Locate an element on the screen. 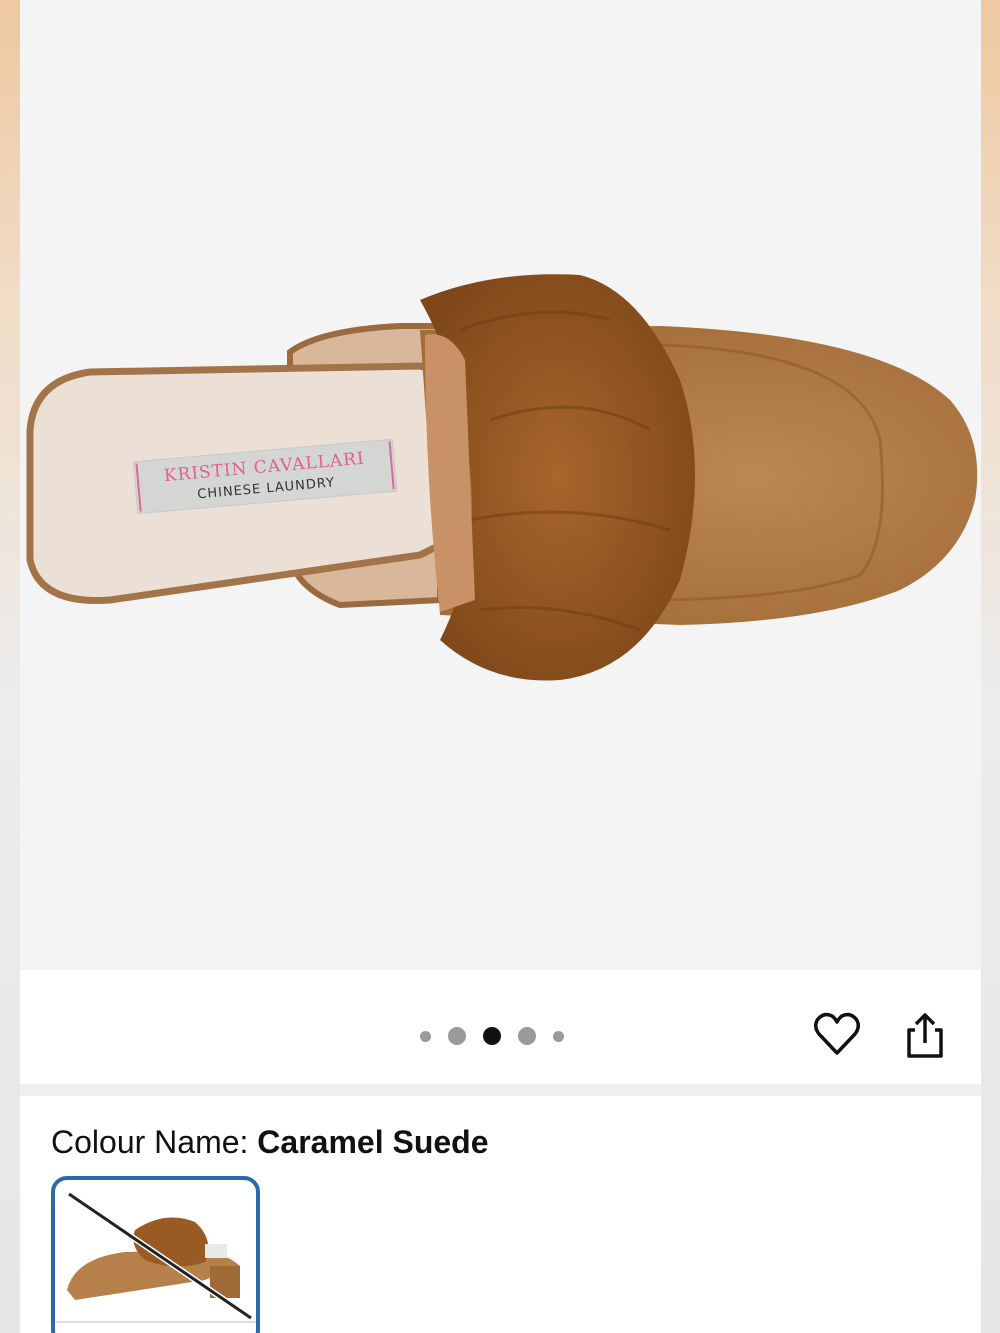 This screenshot has height=1333, width=1000. carousel-indicator is located at coordinates (500, 1036).